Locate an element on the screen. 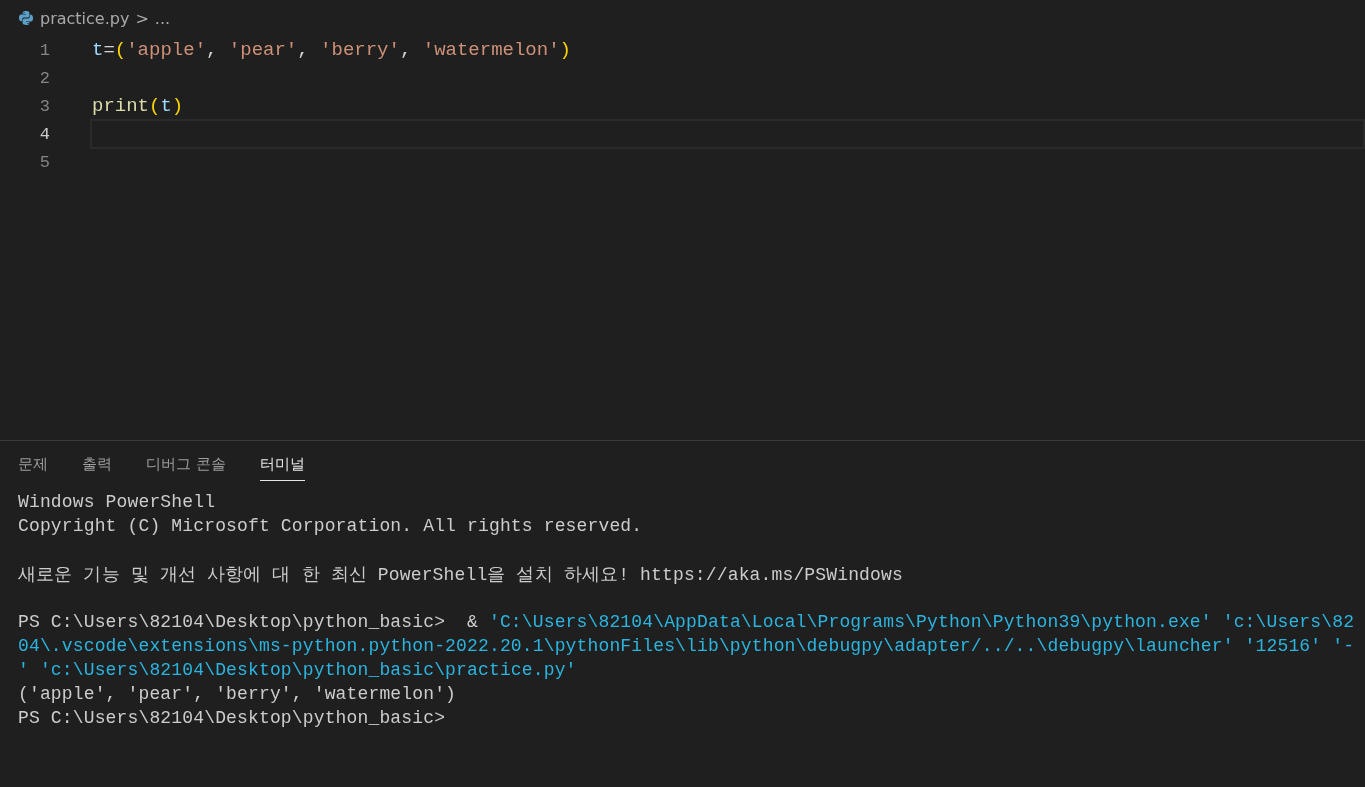 The height and width of the screenshot is (787, 1365). terminal-line: Copyright (C) Microsoft Corporation. All rights reserved. is located at coordinates (330, 526).